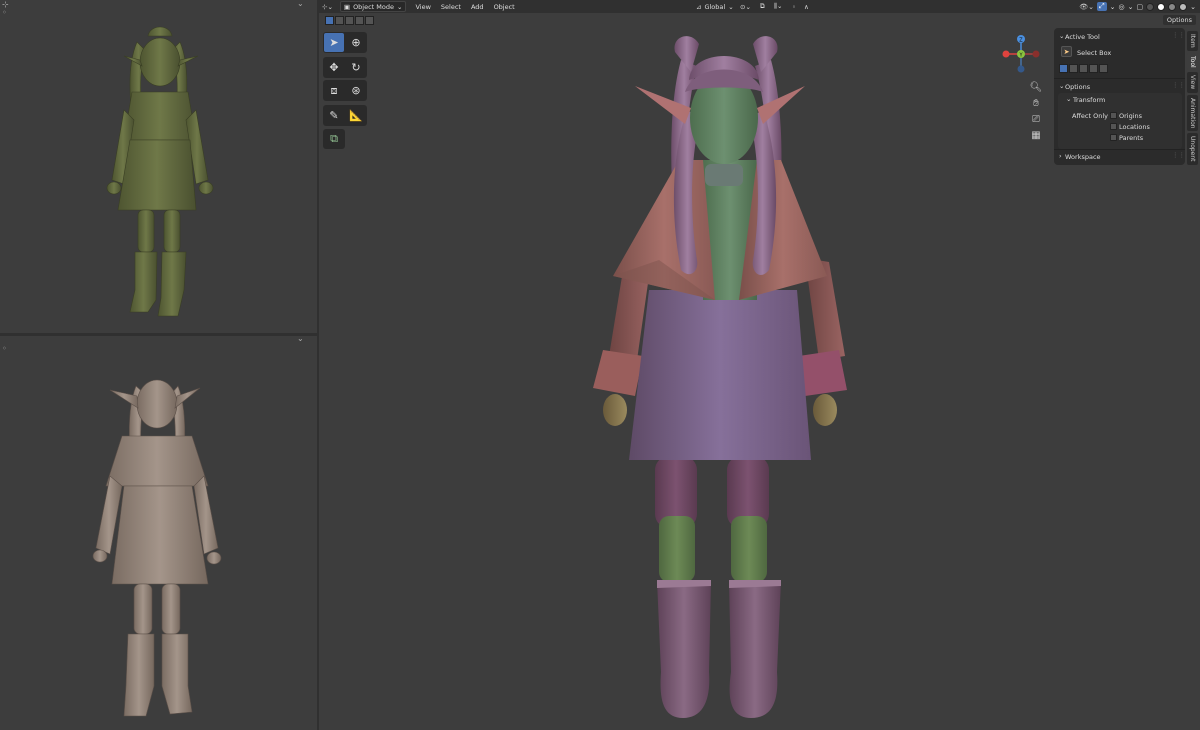 The image size is (1200, 730). What do you see at coordinates (1093, 68) in the screenshot?
I see `select-invert-icon` at bounding box center [1093, 68].